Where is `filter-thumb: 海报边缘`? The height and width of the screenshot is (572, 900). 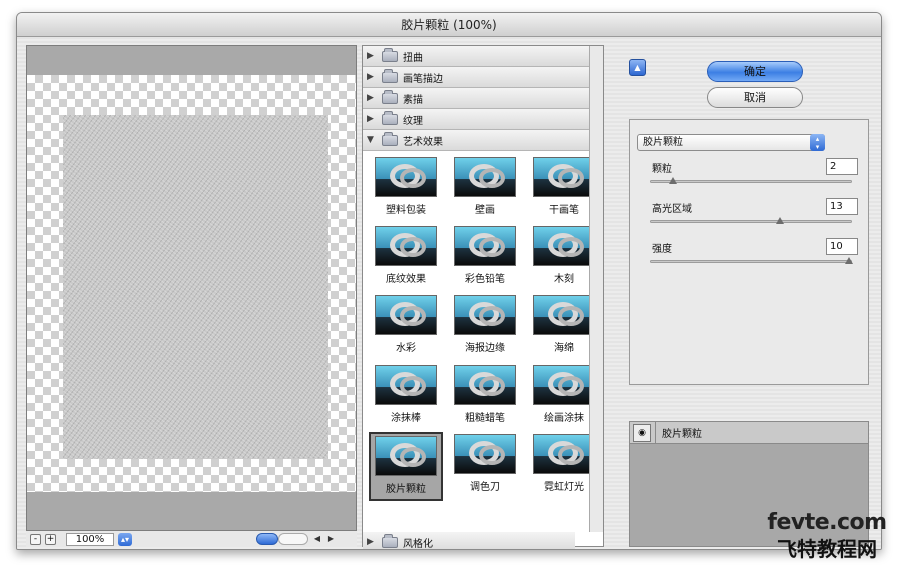
filter-thumb: 海报边缘 is located at coordinates (485, 327).